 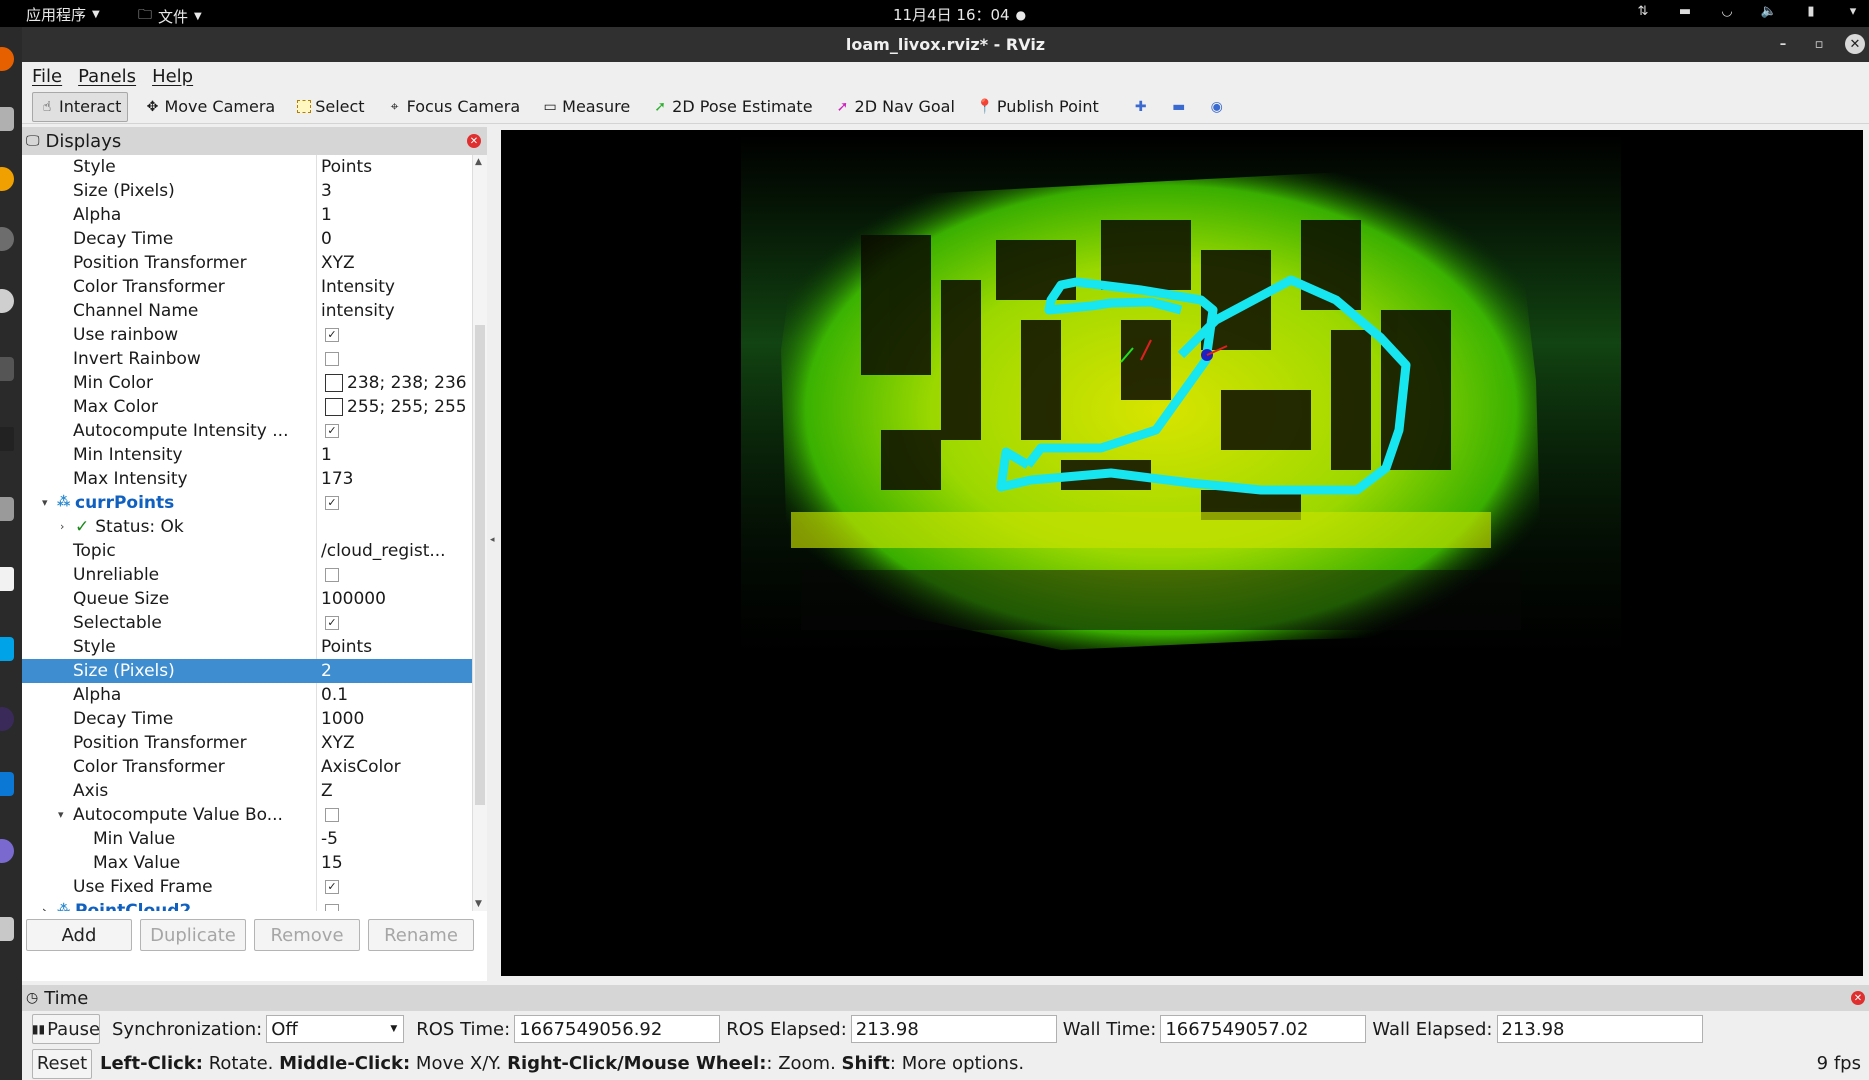 I want to click on property-value: 0.1, so click(x=394, y=695).